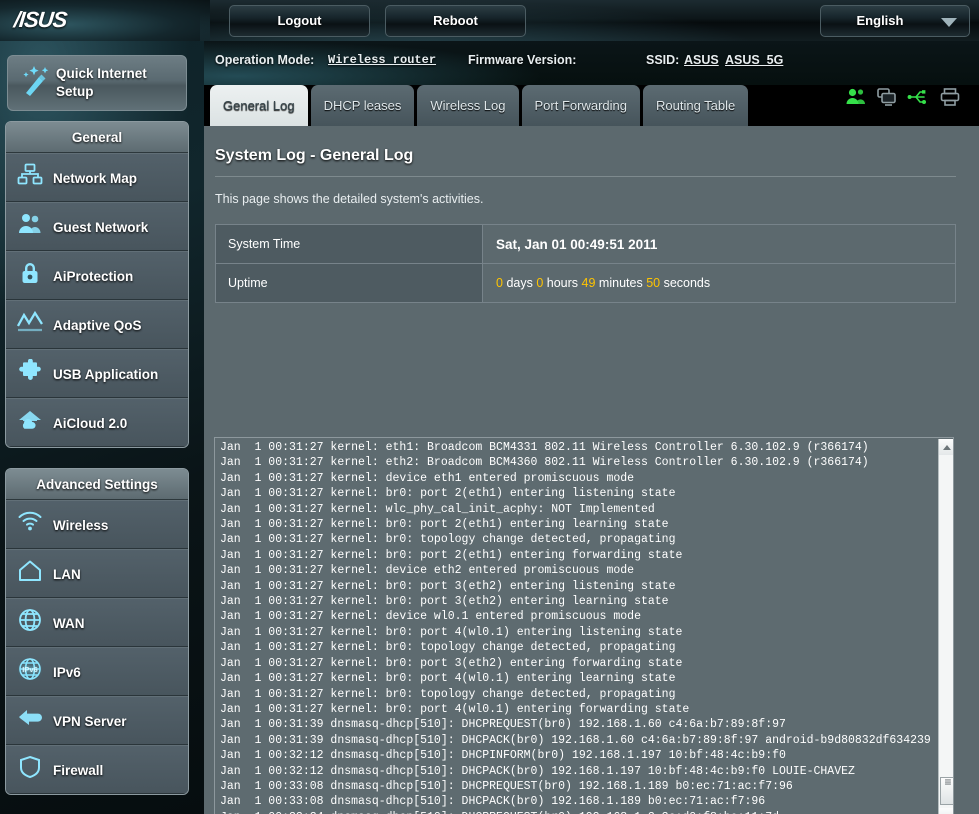 This screenshot has height=814, width=979. I want to click on usb-application-puzzle-icon, so click(30, 373).